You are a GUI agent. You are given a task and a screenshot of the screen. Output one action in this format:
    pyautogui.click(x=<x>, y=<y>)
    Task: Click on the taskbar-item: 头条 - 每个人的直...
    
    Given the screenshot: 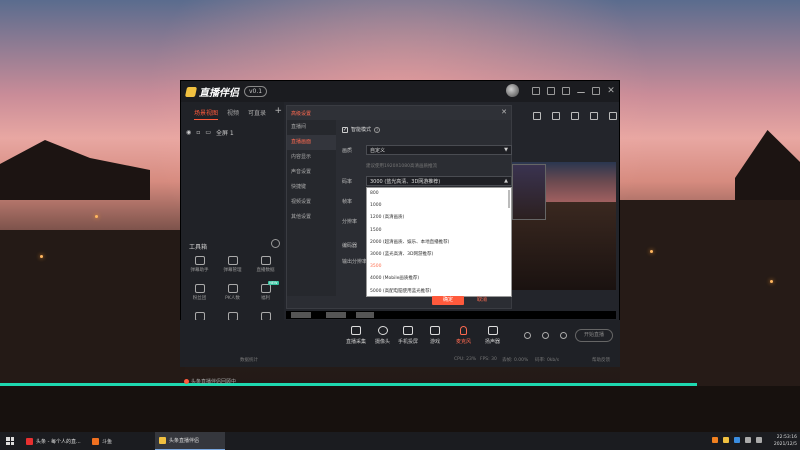 What is the action you would take?
    pyautogui.click(x=53, y=441)
    